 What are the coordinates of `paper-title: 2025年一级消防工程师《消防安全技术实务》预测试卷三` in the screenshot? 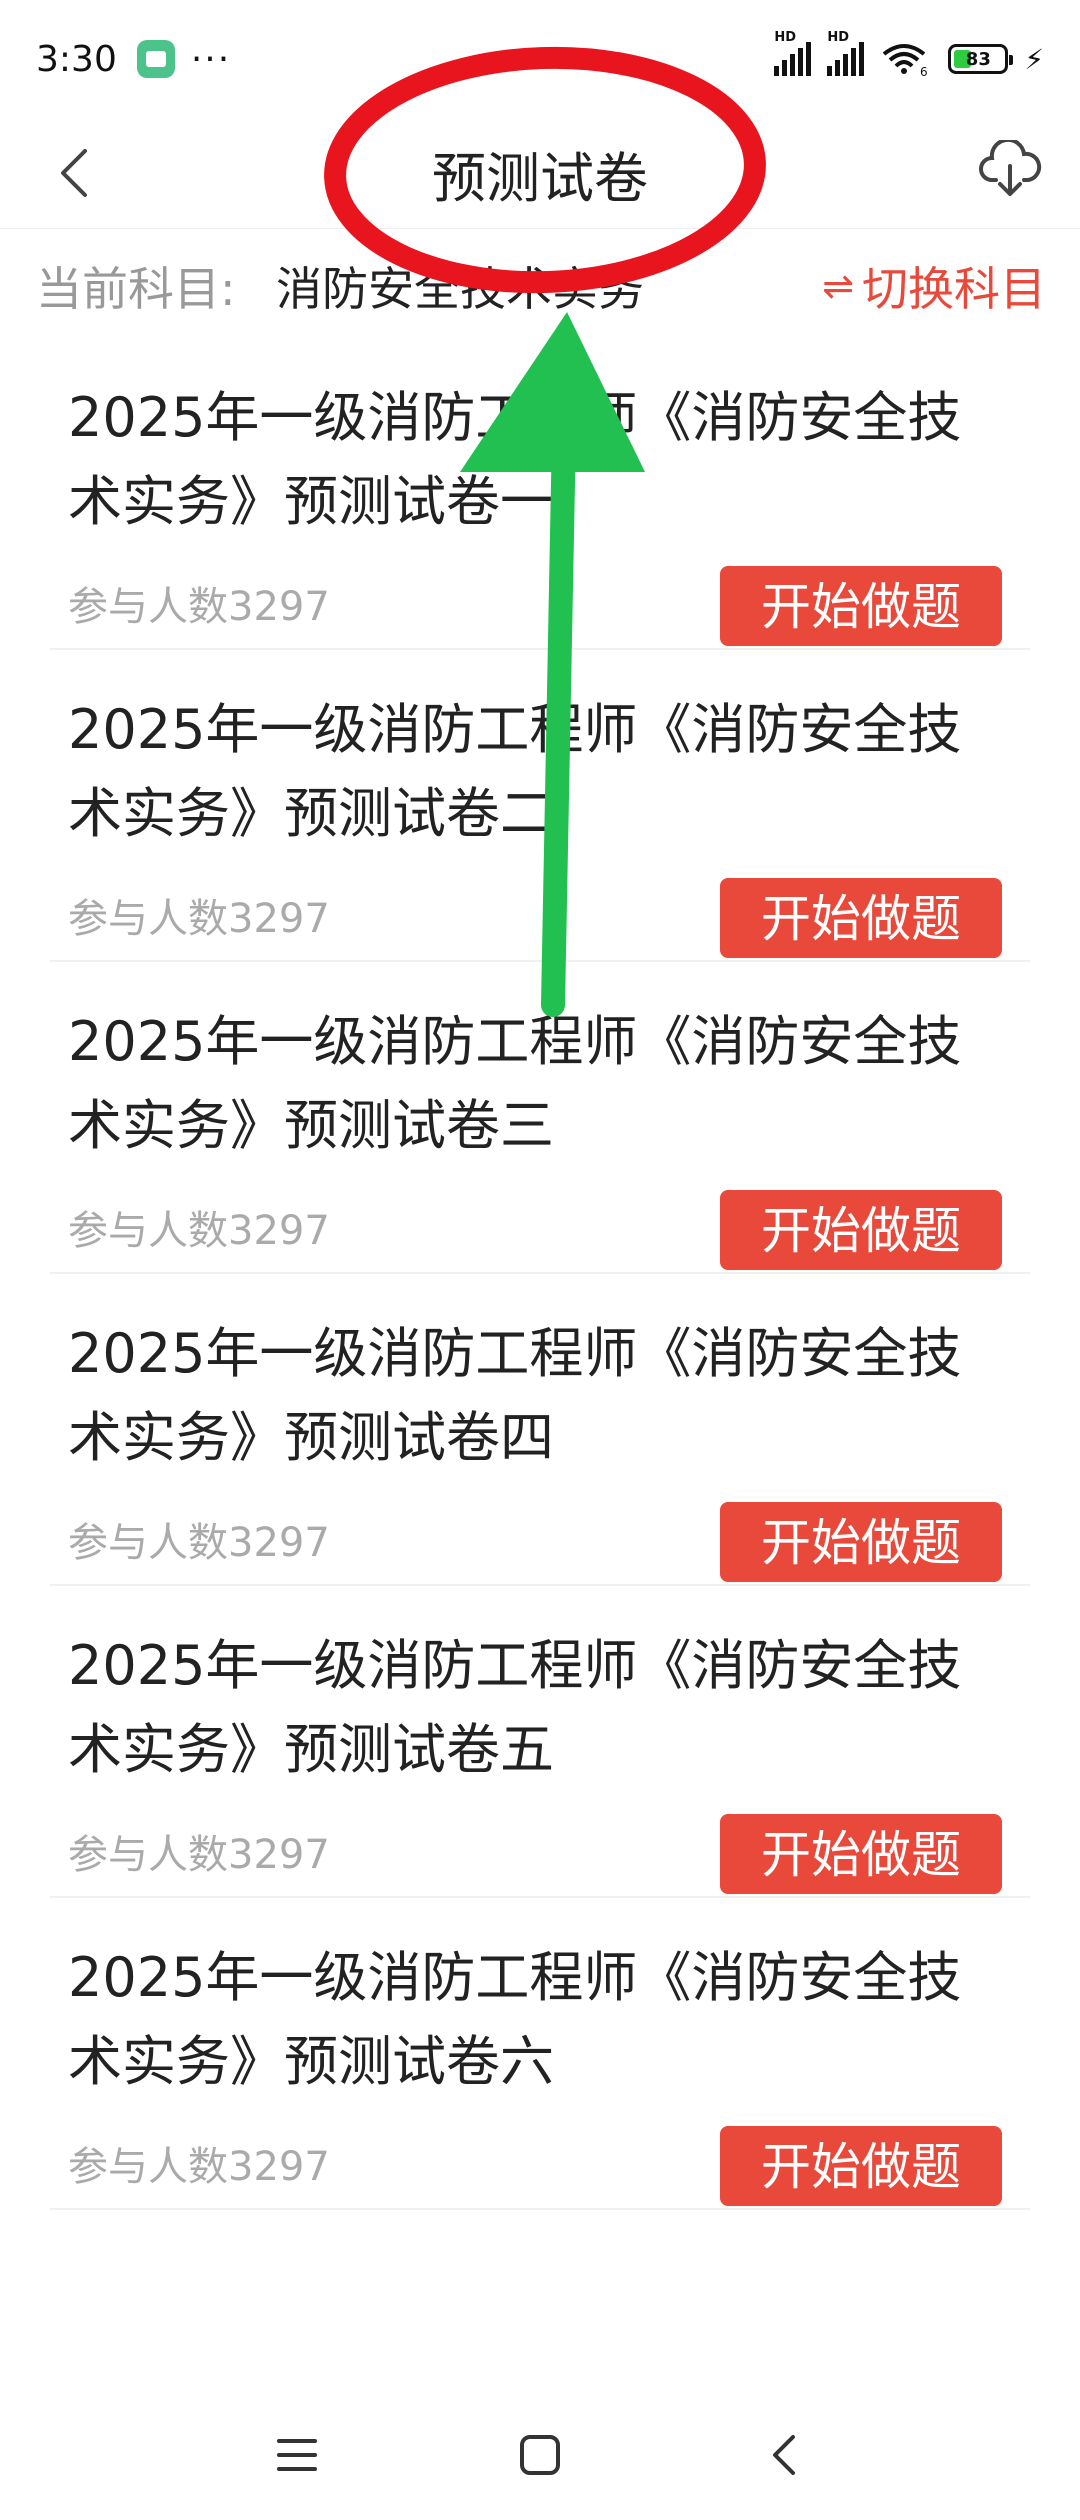 It's located at (515, 1083).